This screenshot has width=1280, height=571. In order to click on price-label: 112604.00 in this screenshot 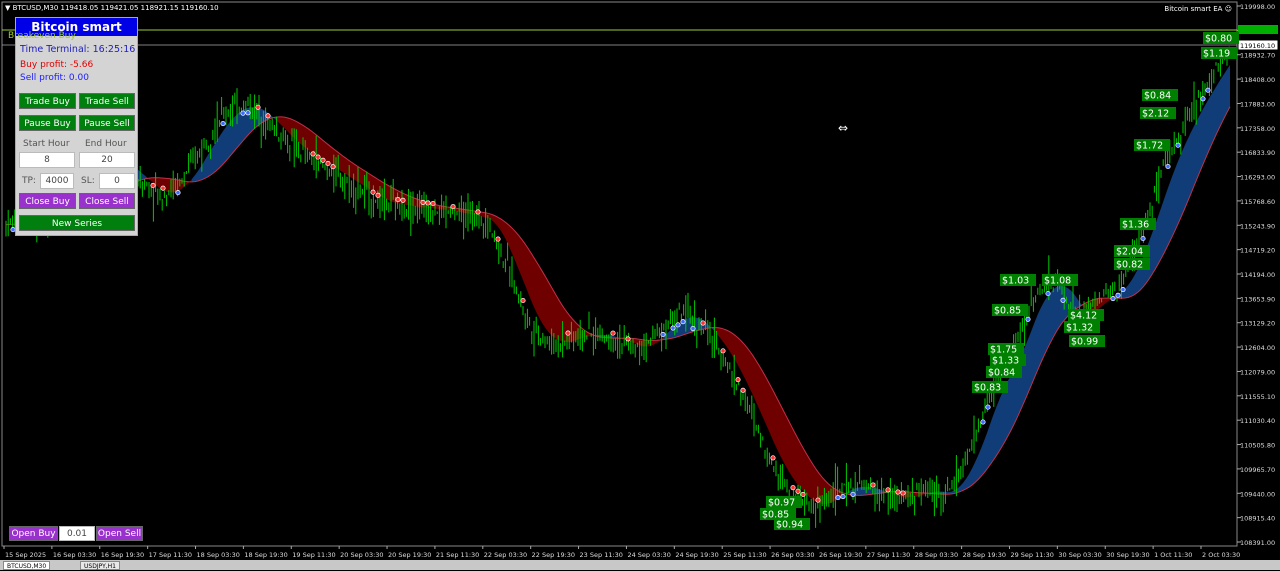, I will do `click(1257, 348)`.